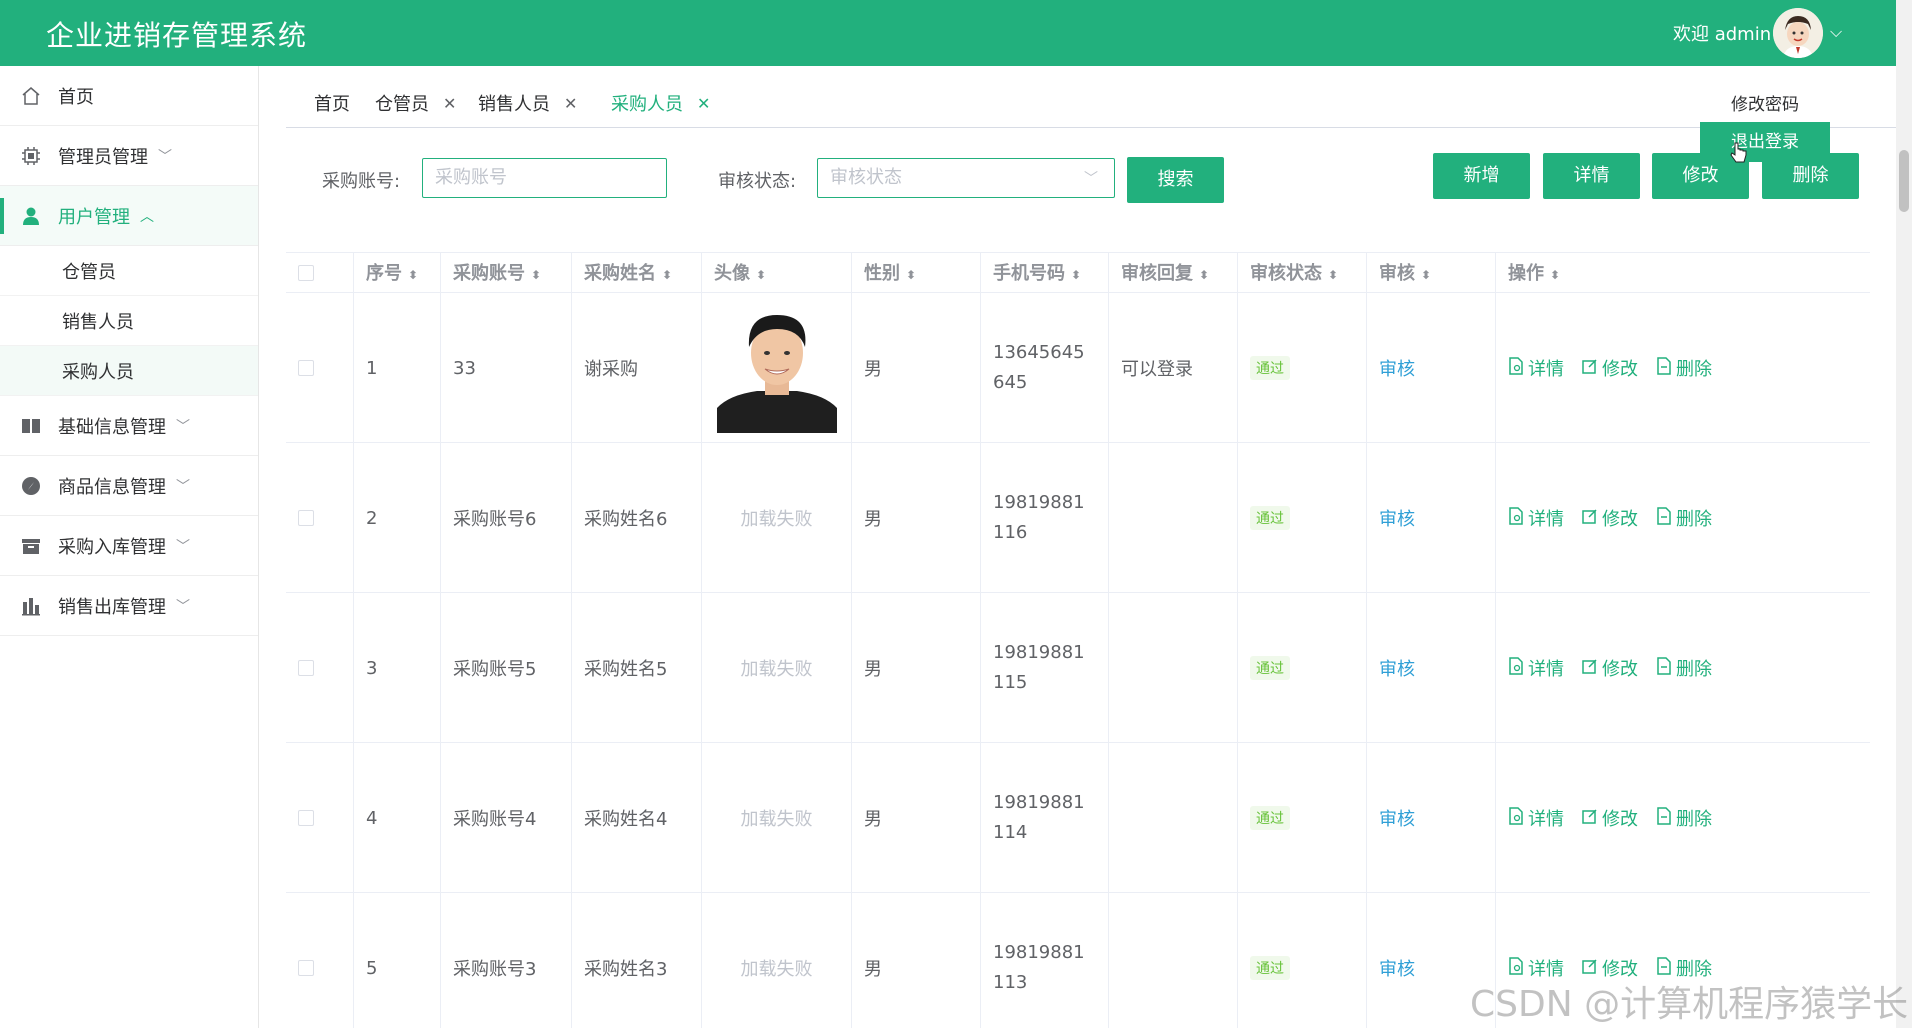 The height and width of the screenshot is (1028, 1912). I want to click on sidebar-item-admin: 管理员管理 ﹀, so click(129, 156).